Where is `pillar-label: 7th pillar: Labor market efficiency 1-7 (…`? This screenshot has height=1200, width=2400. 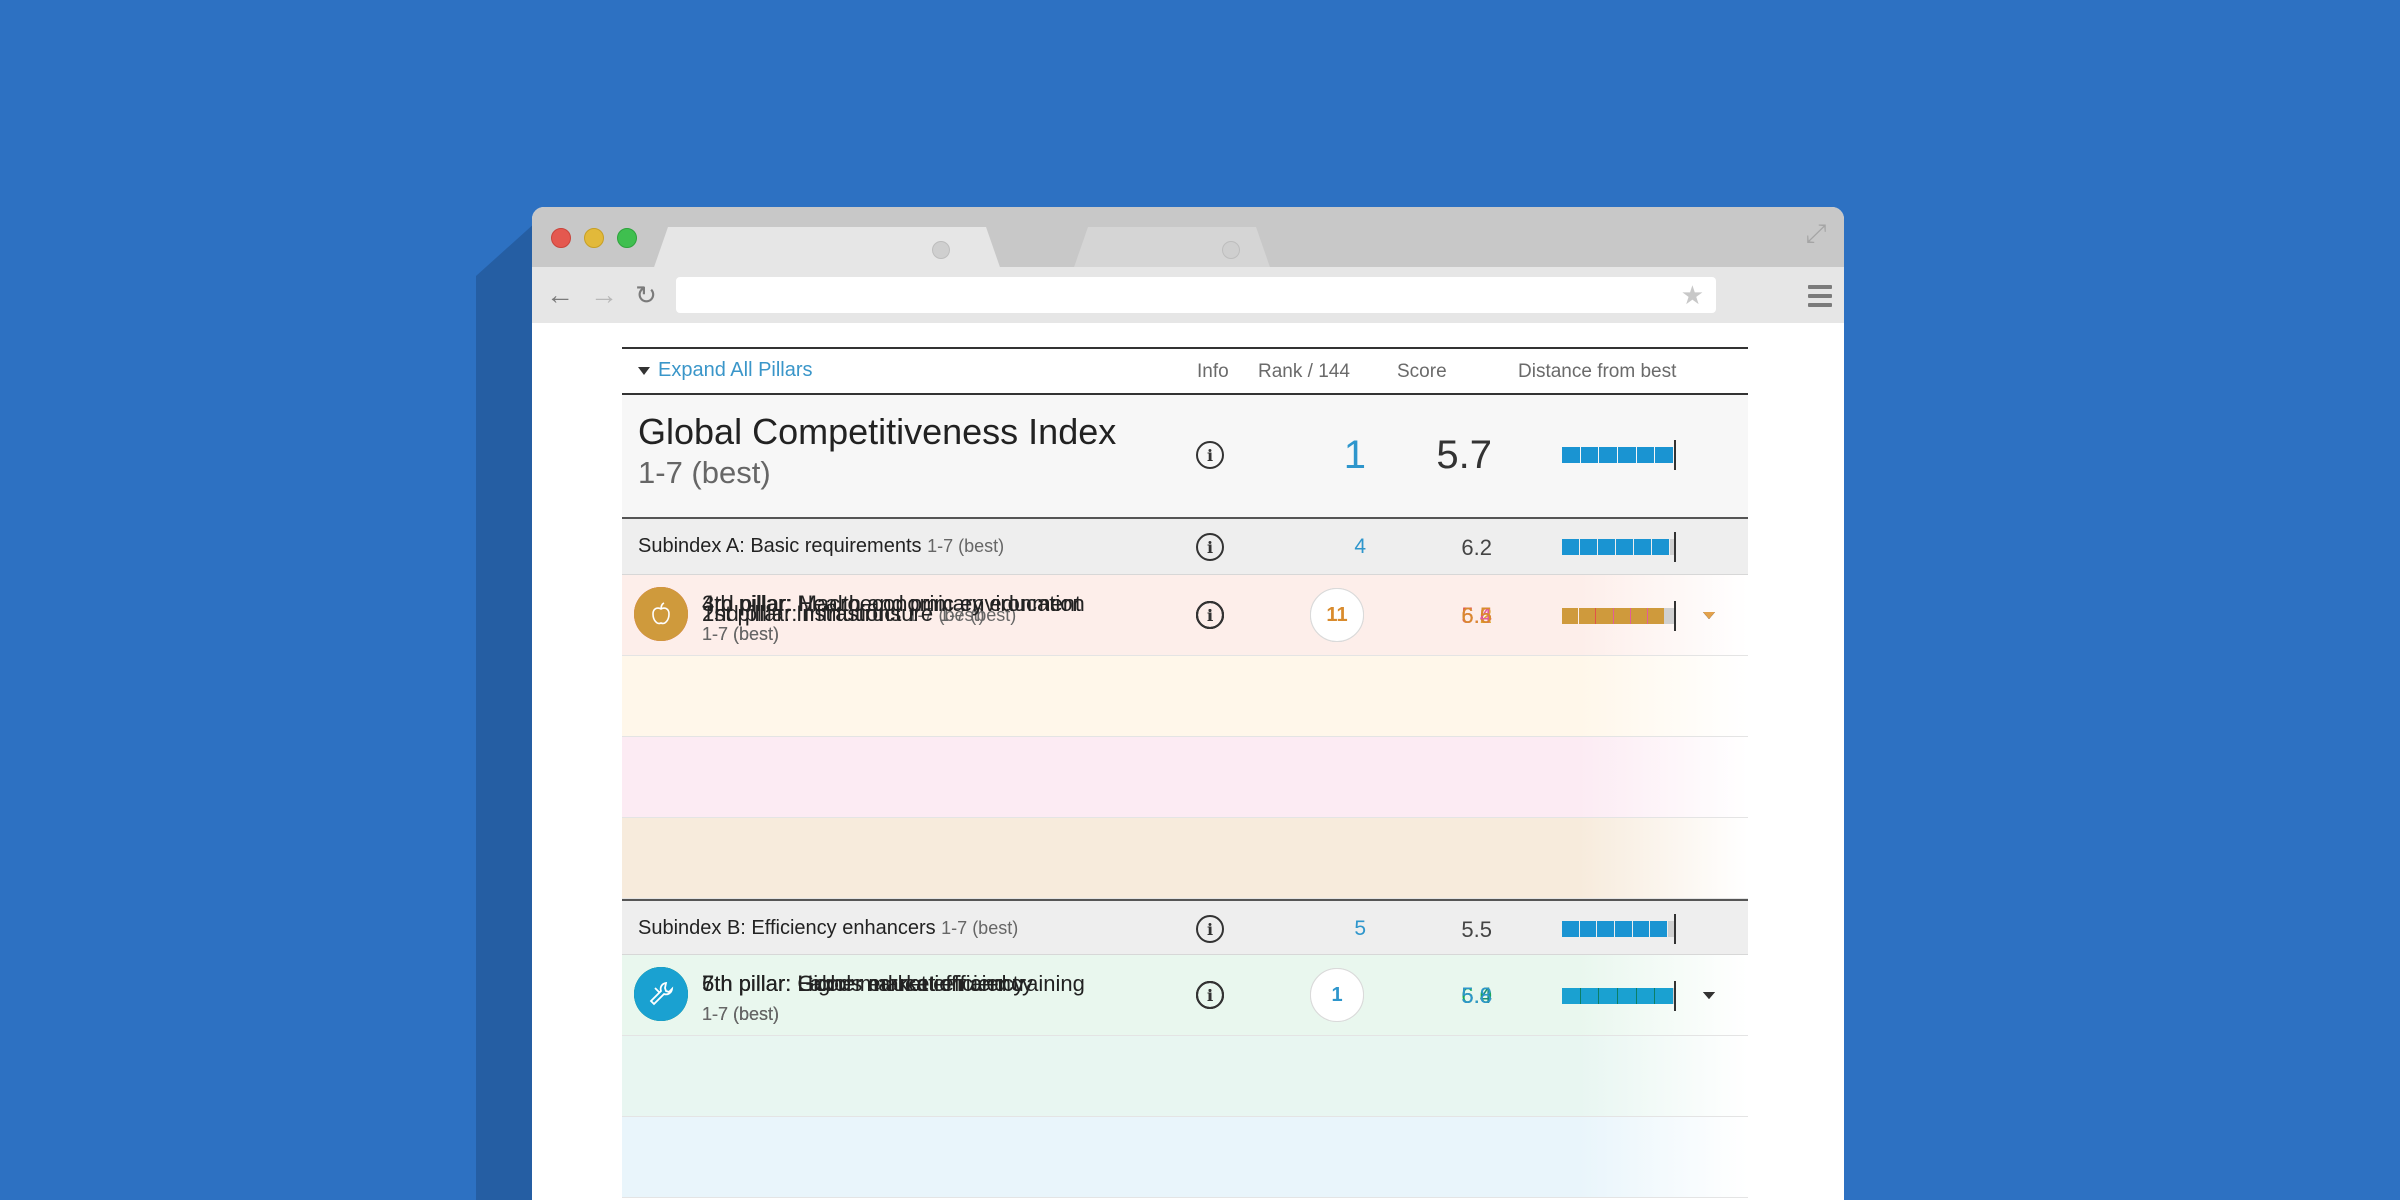 pillar-label: 7th pillar: Labor market efficiency 1-7 (… is located at coordinates (863, 997).